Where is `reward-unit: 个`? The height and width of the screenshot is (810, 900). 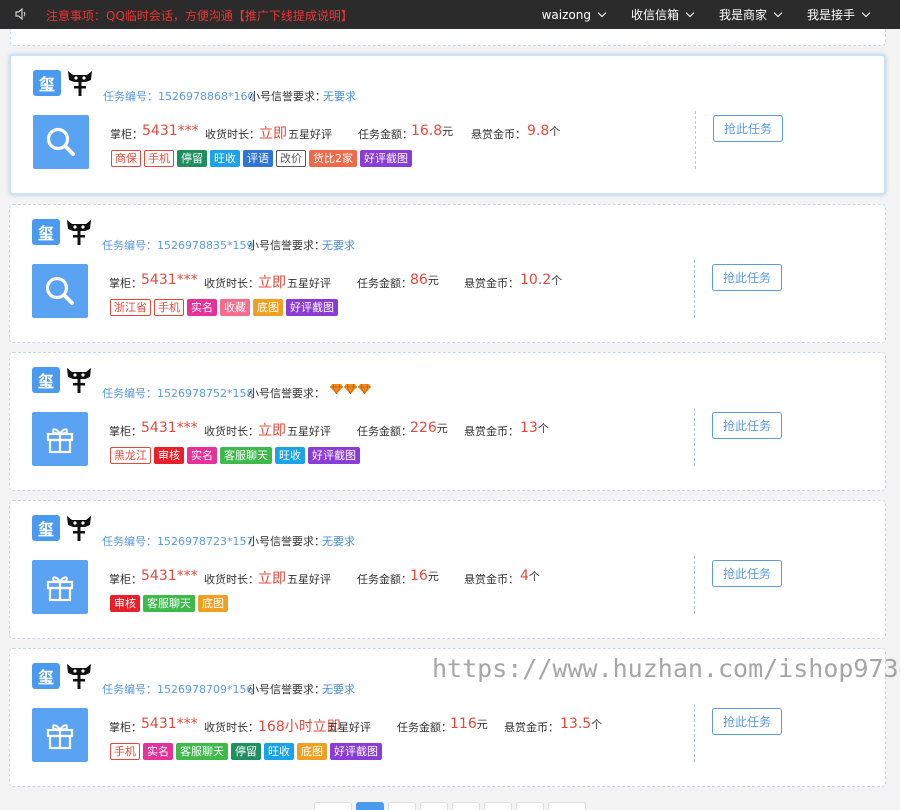
reward-unit: 个 is located at coordinates (534, 576).